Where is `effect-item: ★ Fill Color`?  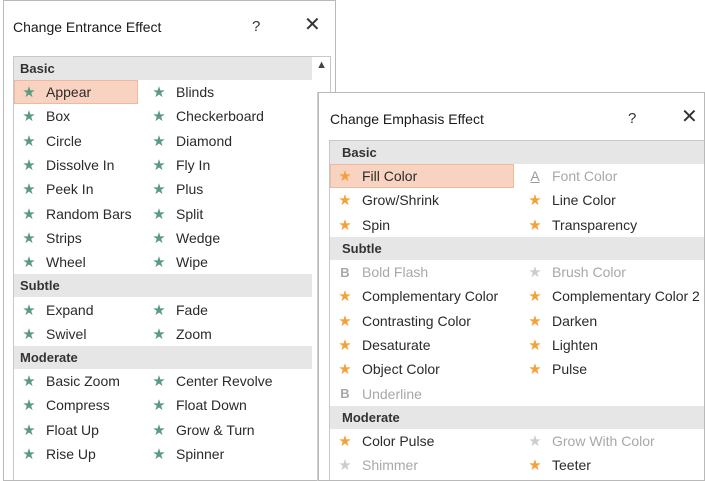 effect-item: ★ Fill Color is located at coordinates (422, 176).